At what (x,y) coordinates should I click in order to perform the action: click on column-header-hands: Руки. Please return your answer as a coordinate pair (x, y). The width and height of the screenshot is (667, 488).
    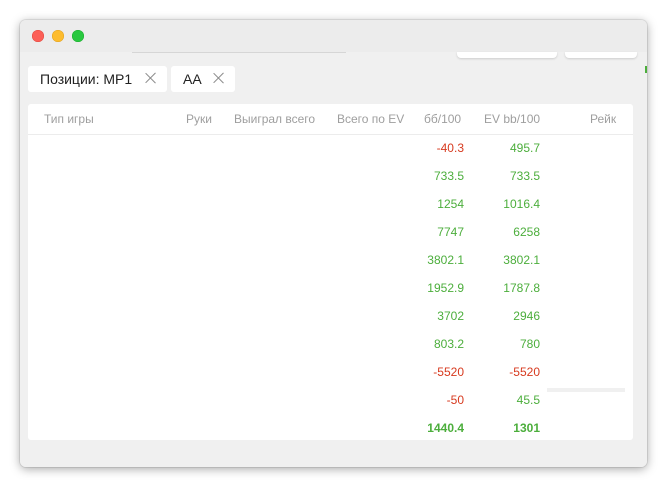
    Looking at the image, I should click on (199, 119).